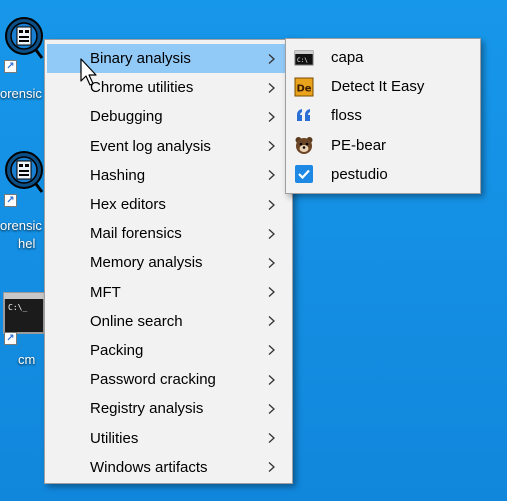 This screenshot has height=501, width=507. What do you see at coordinates (383, 57) in the screenshot?
I see `submenu-item-capa: C:\ capa` at bounding box center [383, 57].